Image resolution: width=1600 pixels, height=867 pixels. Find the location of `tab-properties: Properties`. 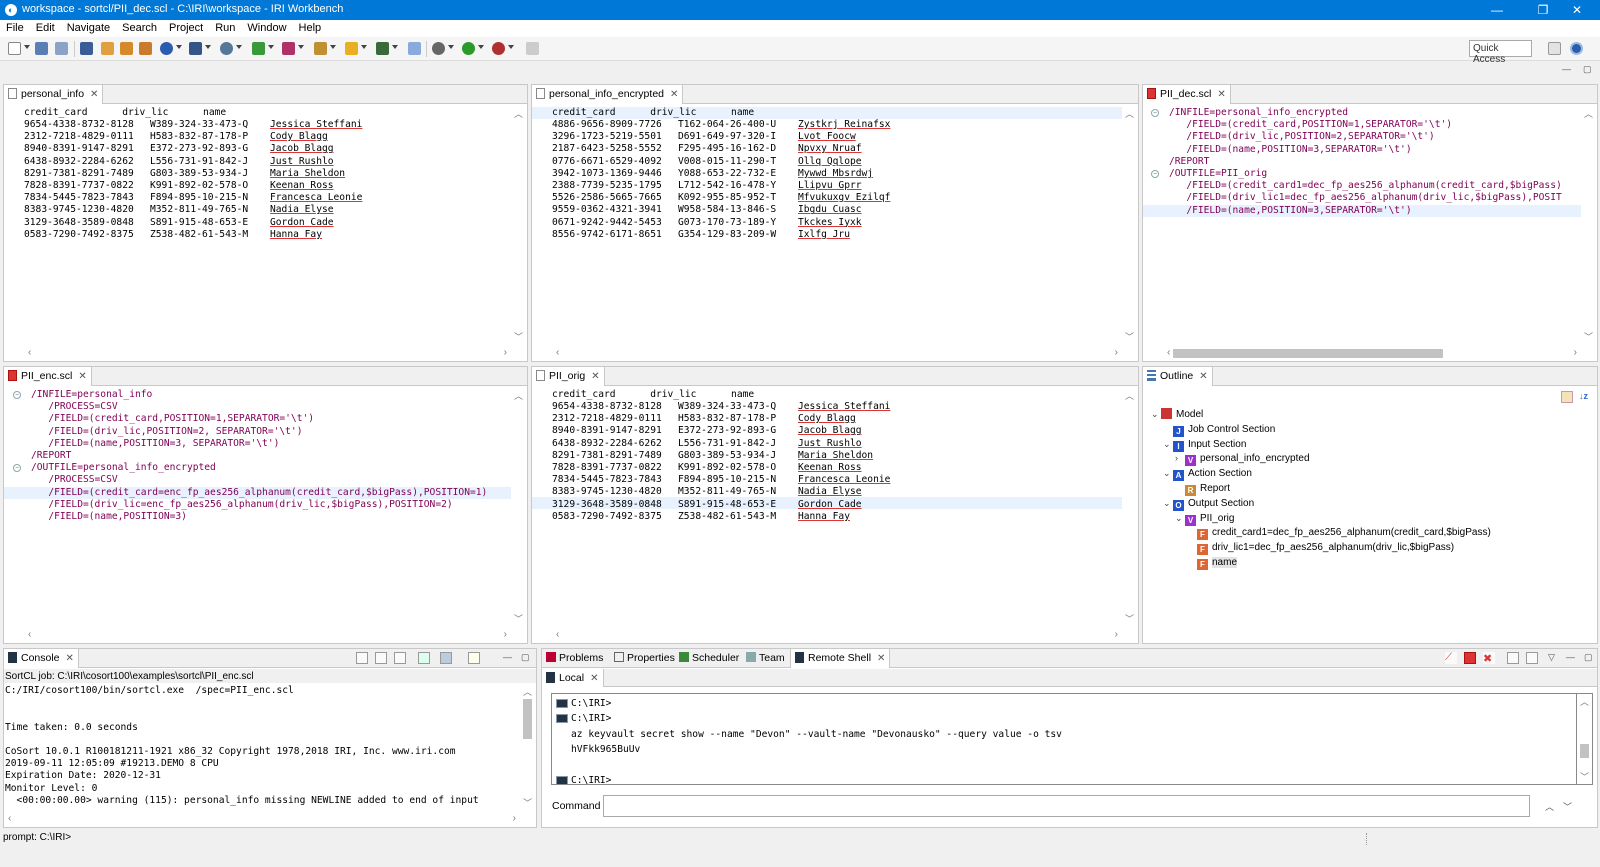

tab-properties: Properties is located at coordinates (644, 658).